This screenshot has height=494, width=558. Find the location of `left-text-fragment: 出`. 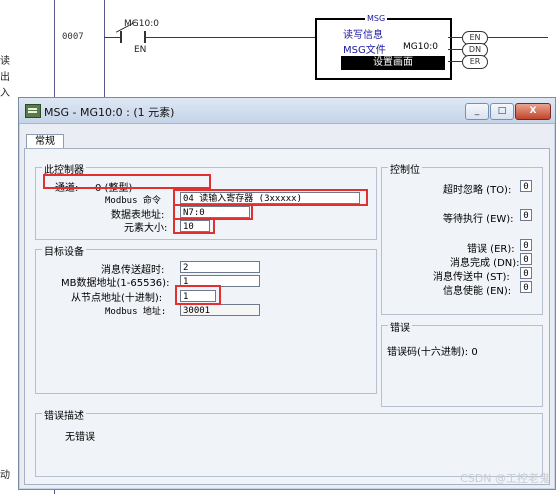

left-text-fragment: 出 is located at coordinates (5, 77).